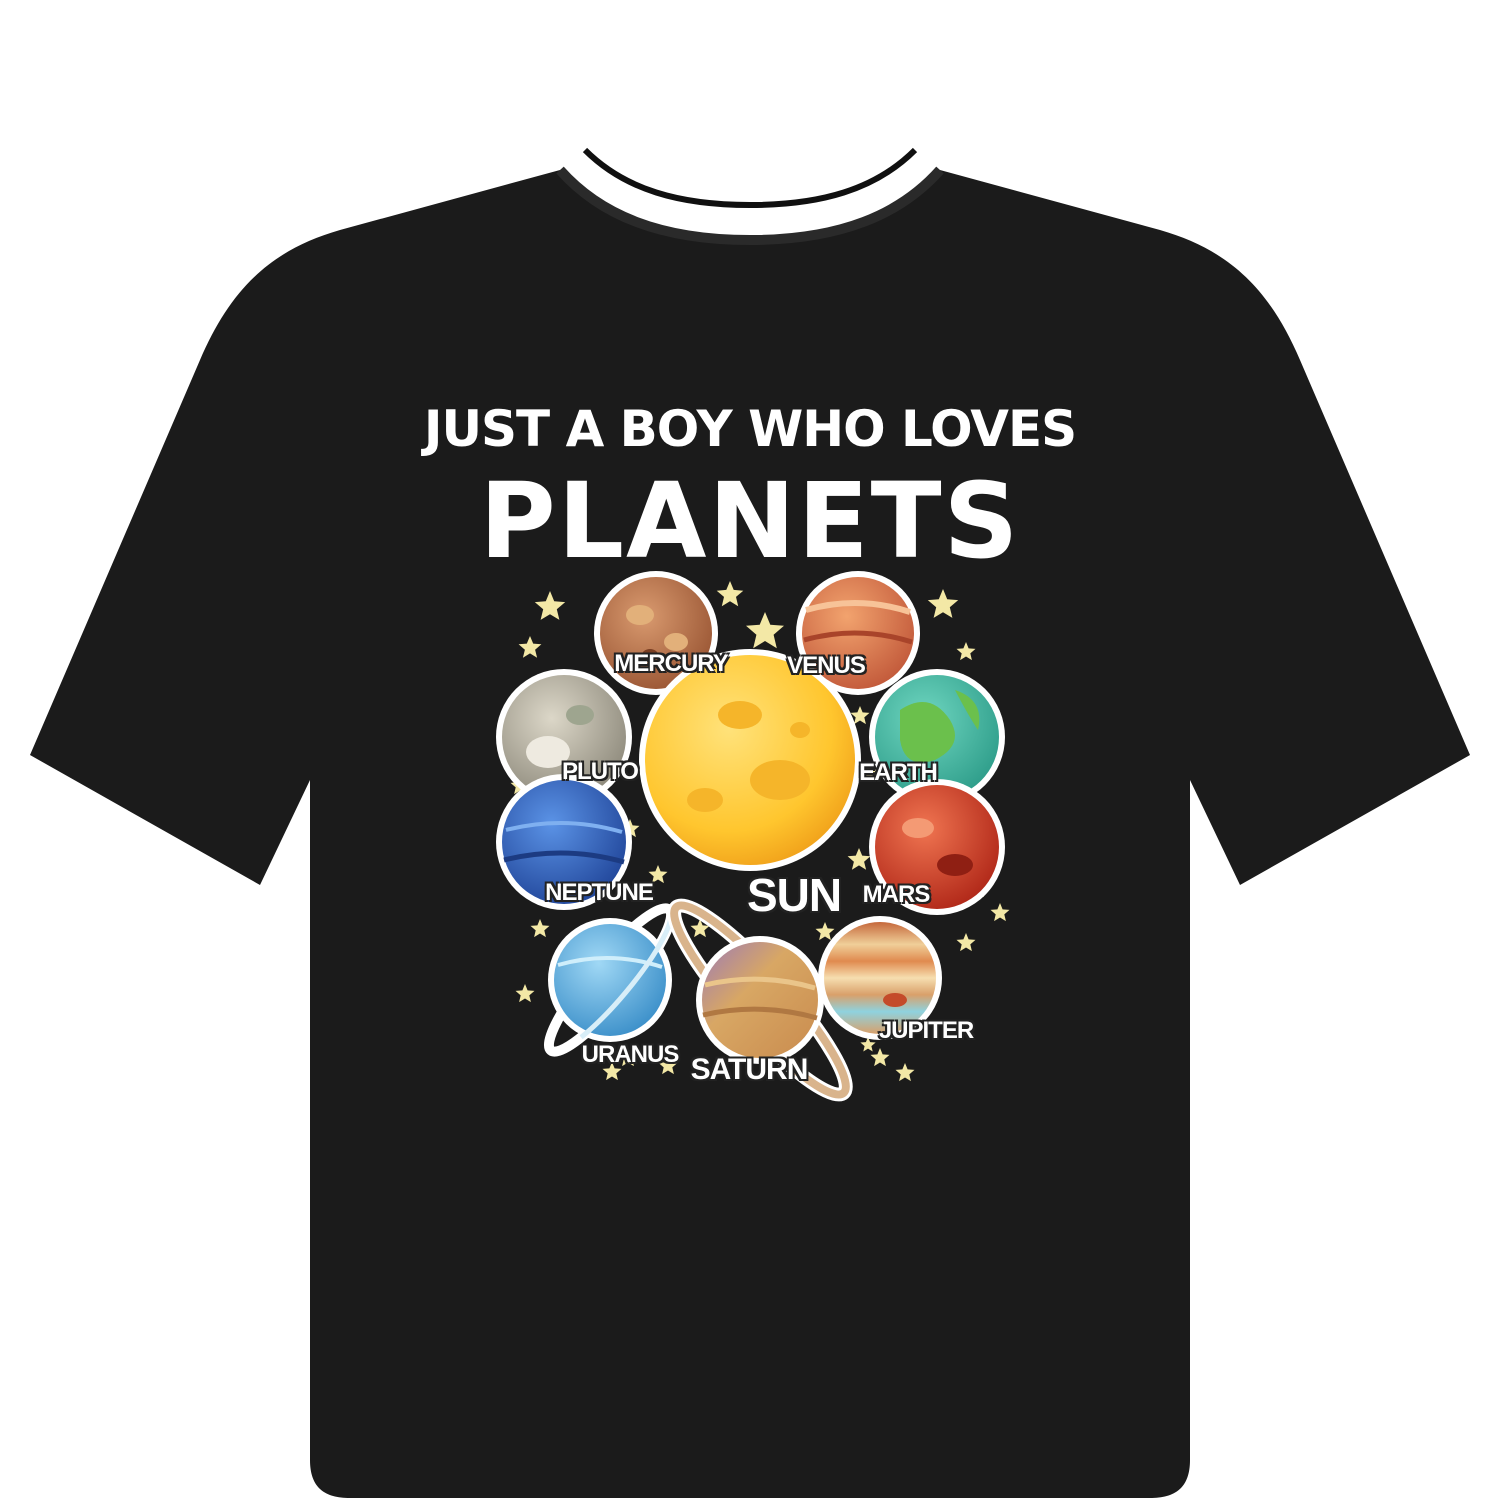 This screenshot has height=1500, width=1500. What do you see at coordinates (750, 429) in the screenshot?
I see `headline-small: JUST A BOY WHO LOVES` at bounding box center [750, 429].